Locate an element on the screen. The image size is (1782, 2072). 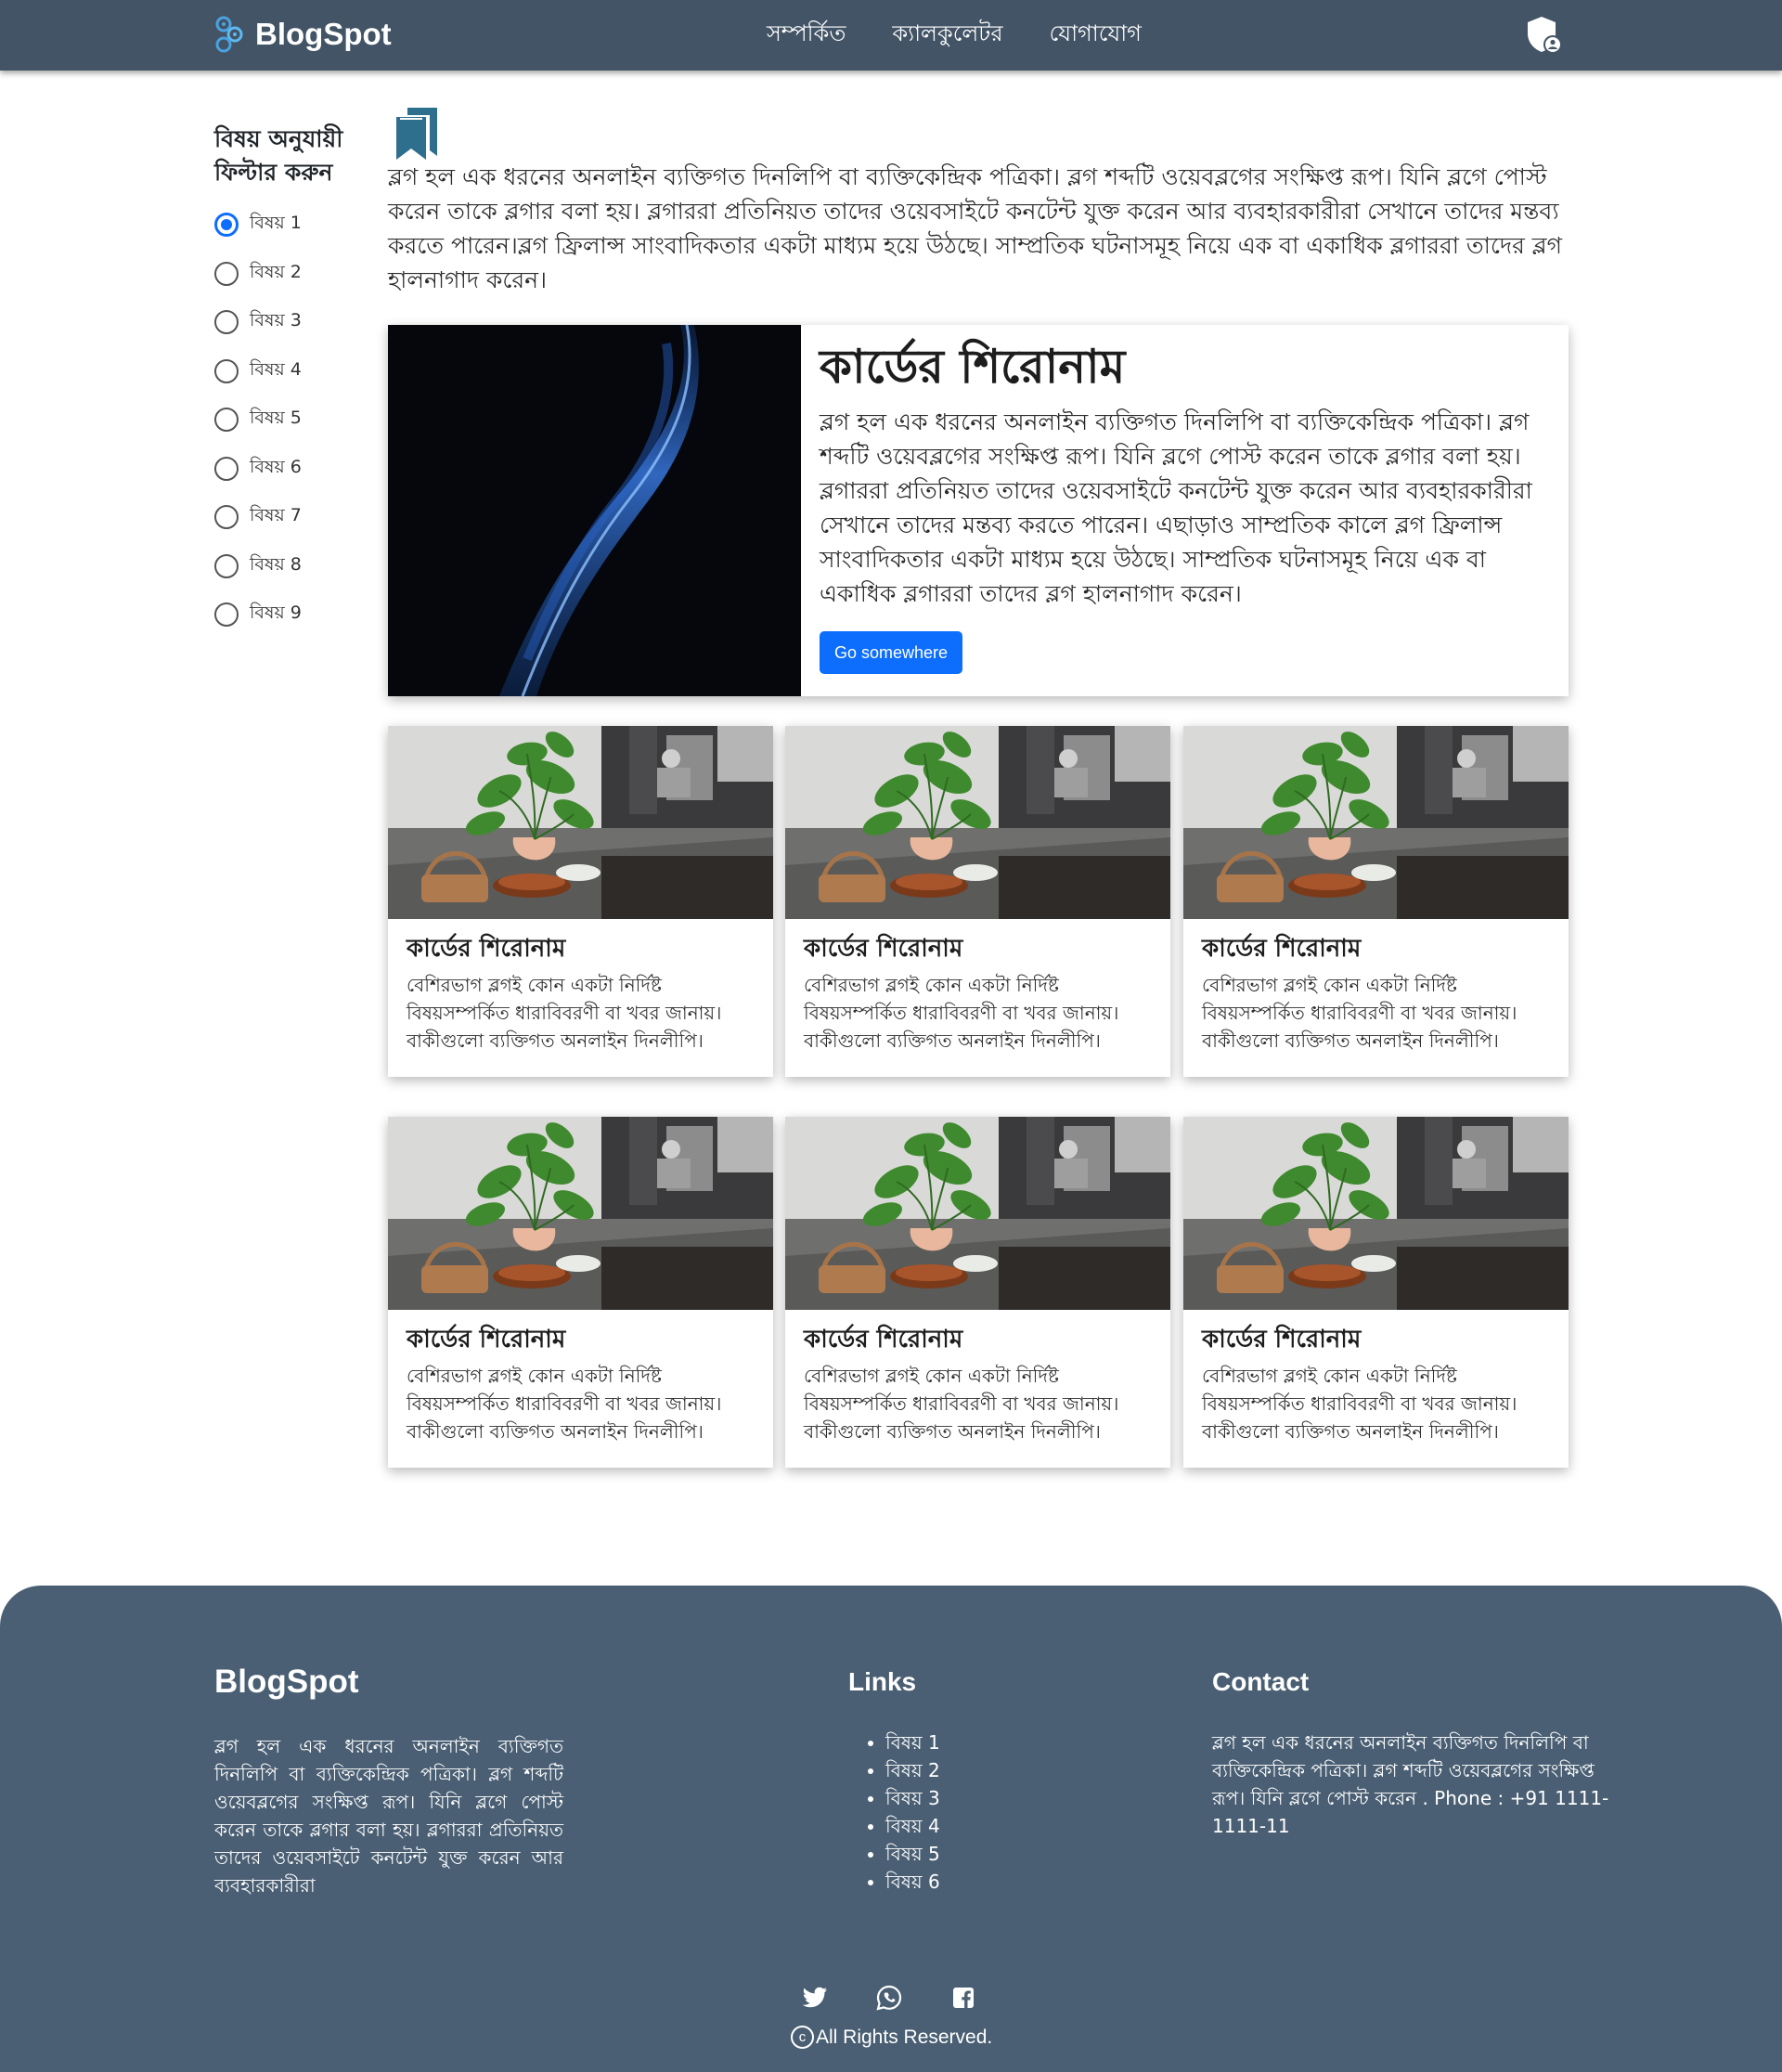
copyright-icon: c is located at coordinates (802, 2037).